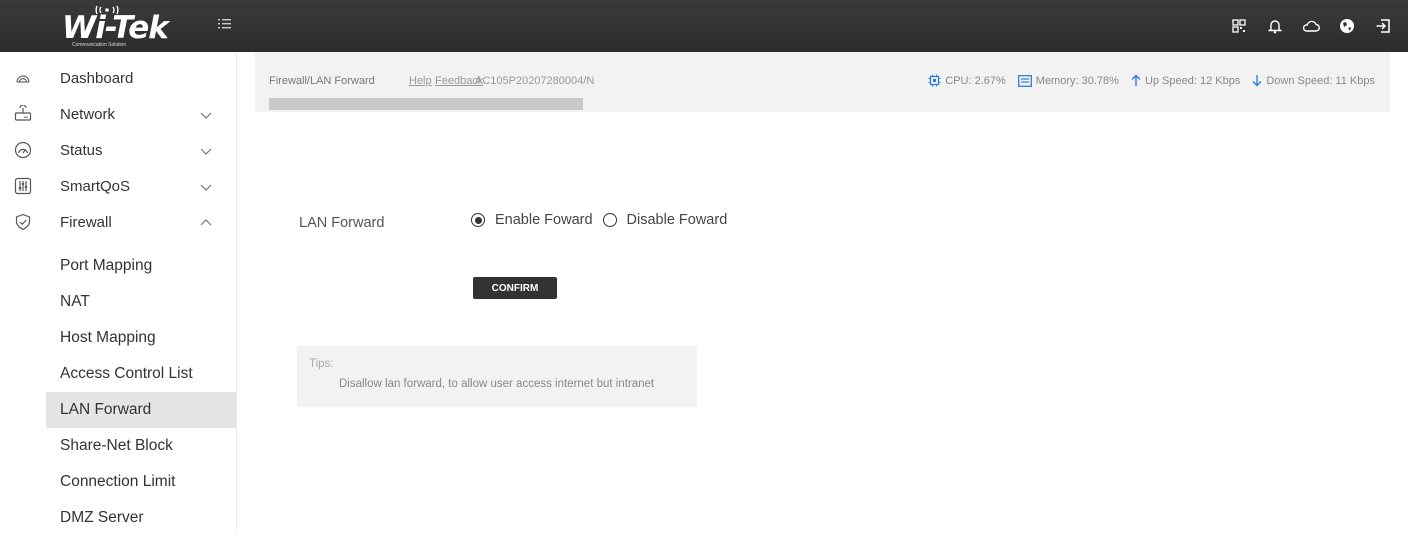 Image resolution: width=1408 pixels, height=536 pixels. What do you see at coordinates (535, 81) in the screenshot?
I see `device-serial: AC105P20207280004/N` at bounding box center [535, 81].